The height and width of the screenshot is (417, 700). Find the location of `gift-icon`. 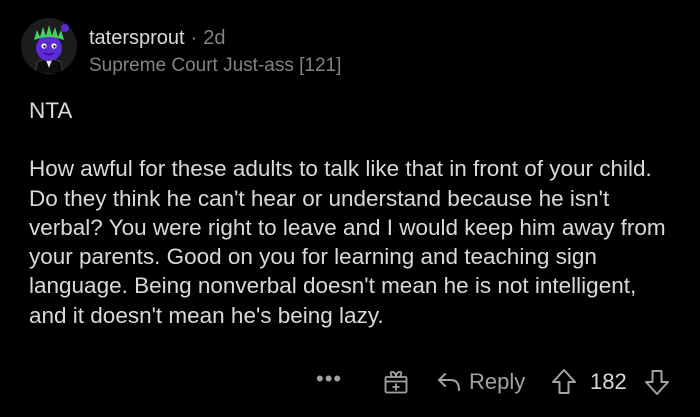

gift-icon is located at coordinates (396, 382).